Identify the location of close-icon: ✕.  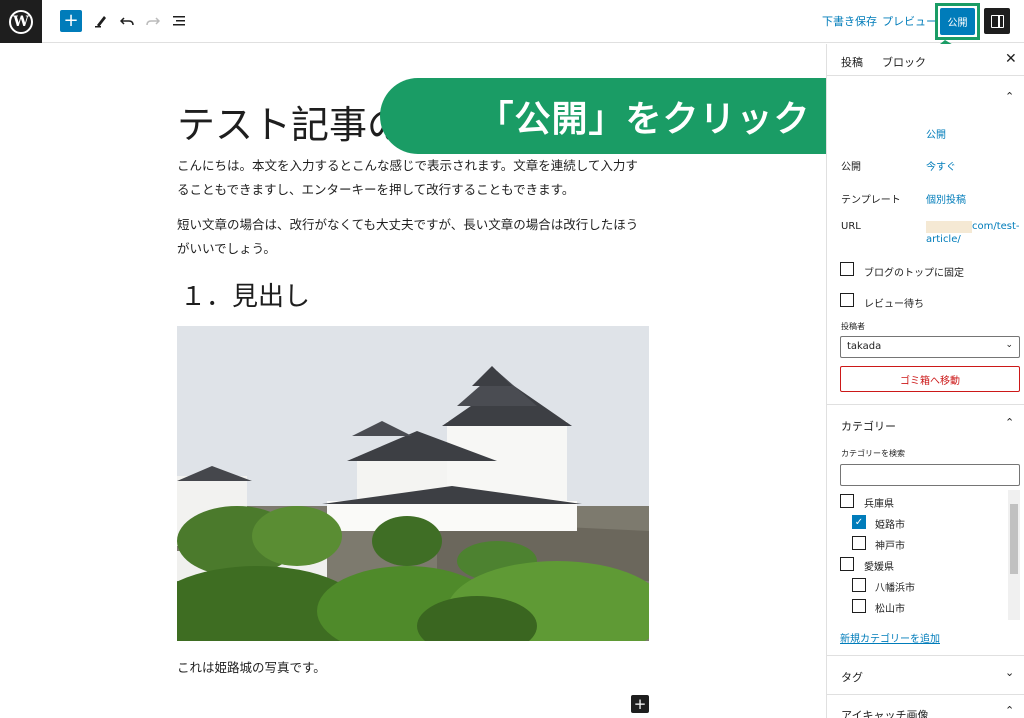
(1011, 59).